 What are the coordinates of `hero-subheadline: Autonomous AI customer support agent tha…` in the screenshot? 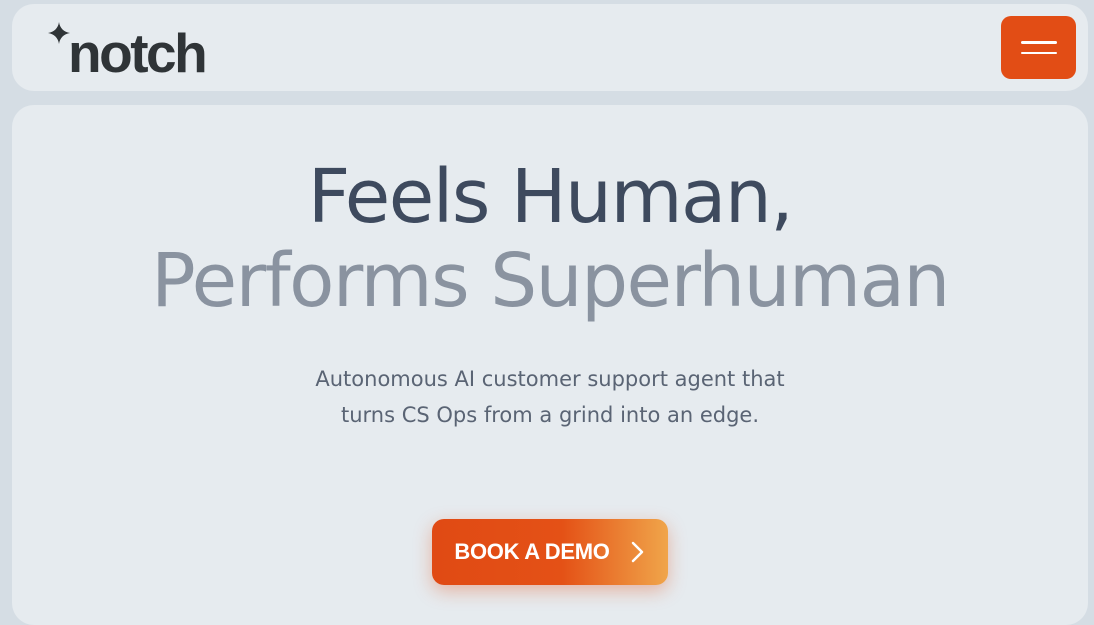 It's located at (550, 397).